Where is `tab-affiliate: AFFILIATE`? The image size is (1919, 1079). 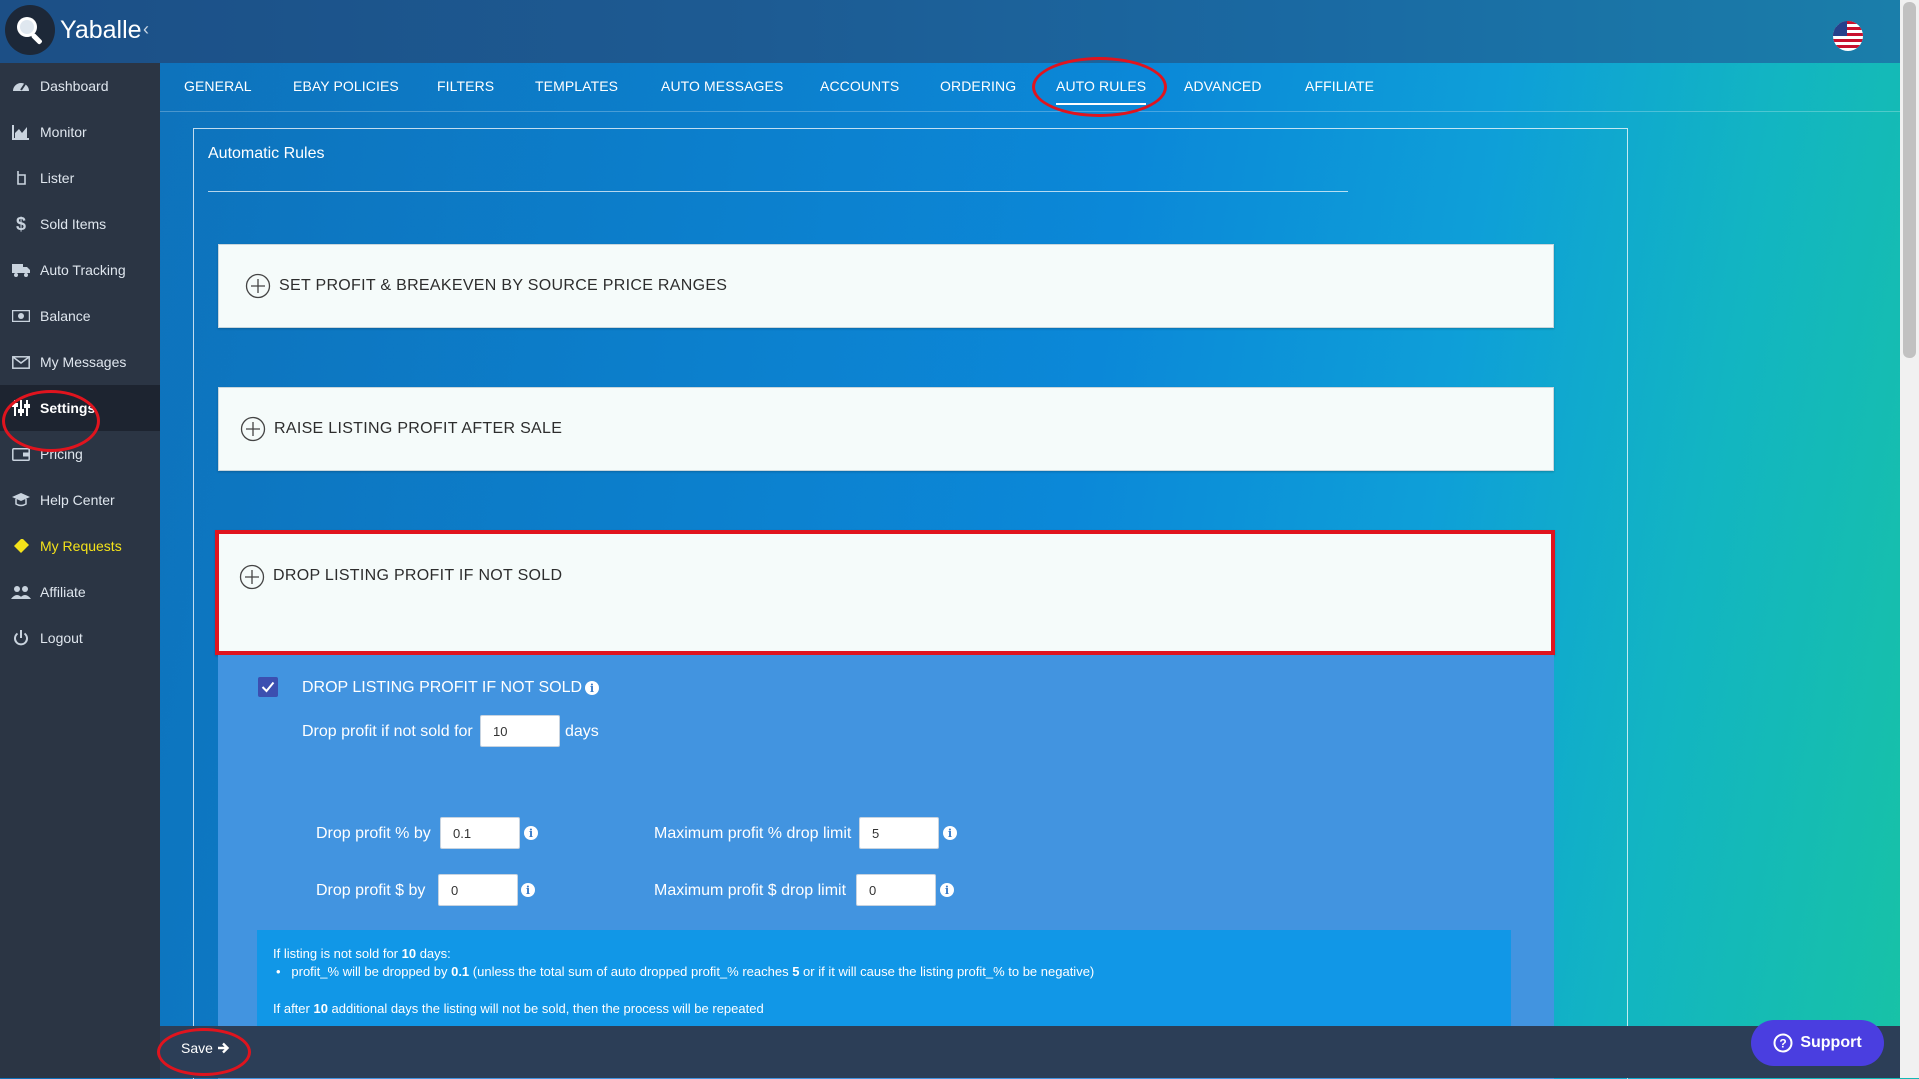 tab-affiliate: AFFILIATE is located at coordinates (1339, 86).